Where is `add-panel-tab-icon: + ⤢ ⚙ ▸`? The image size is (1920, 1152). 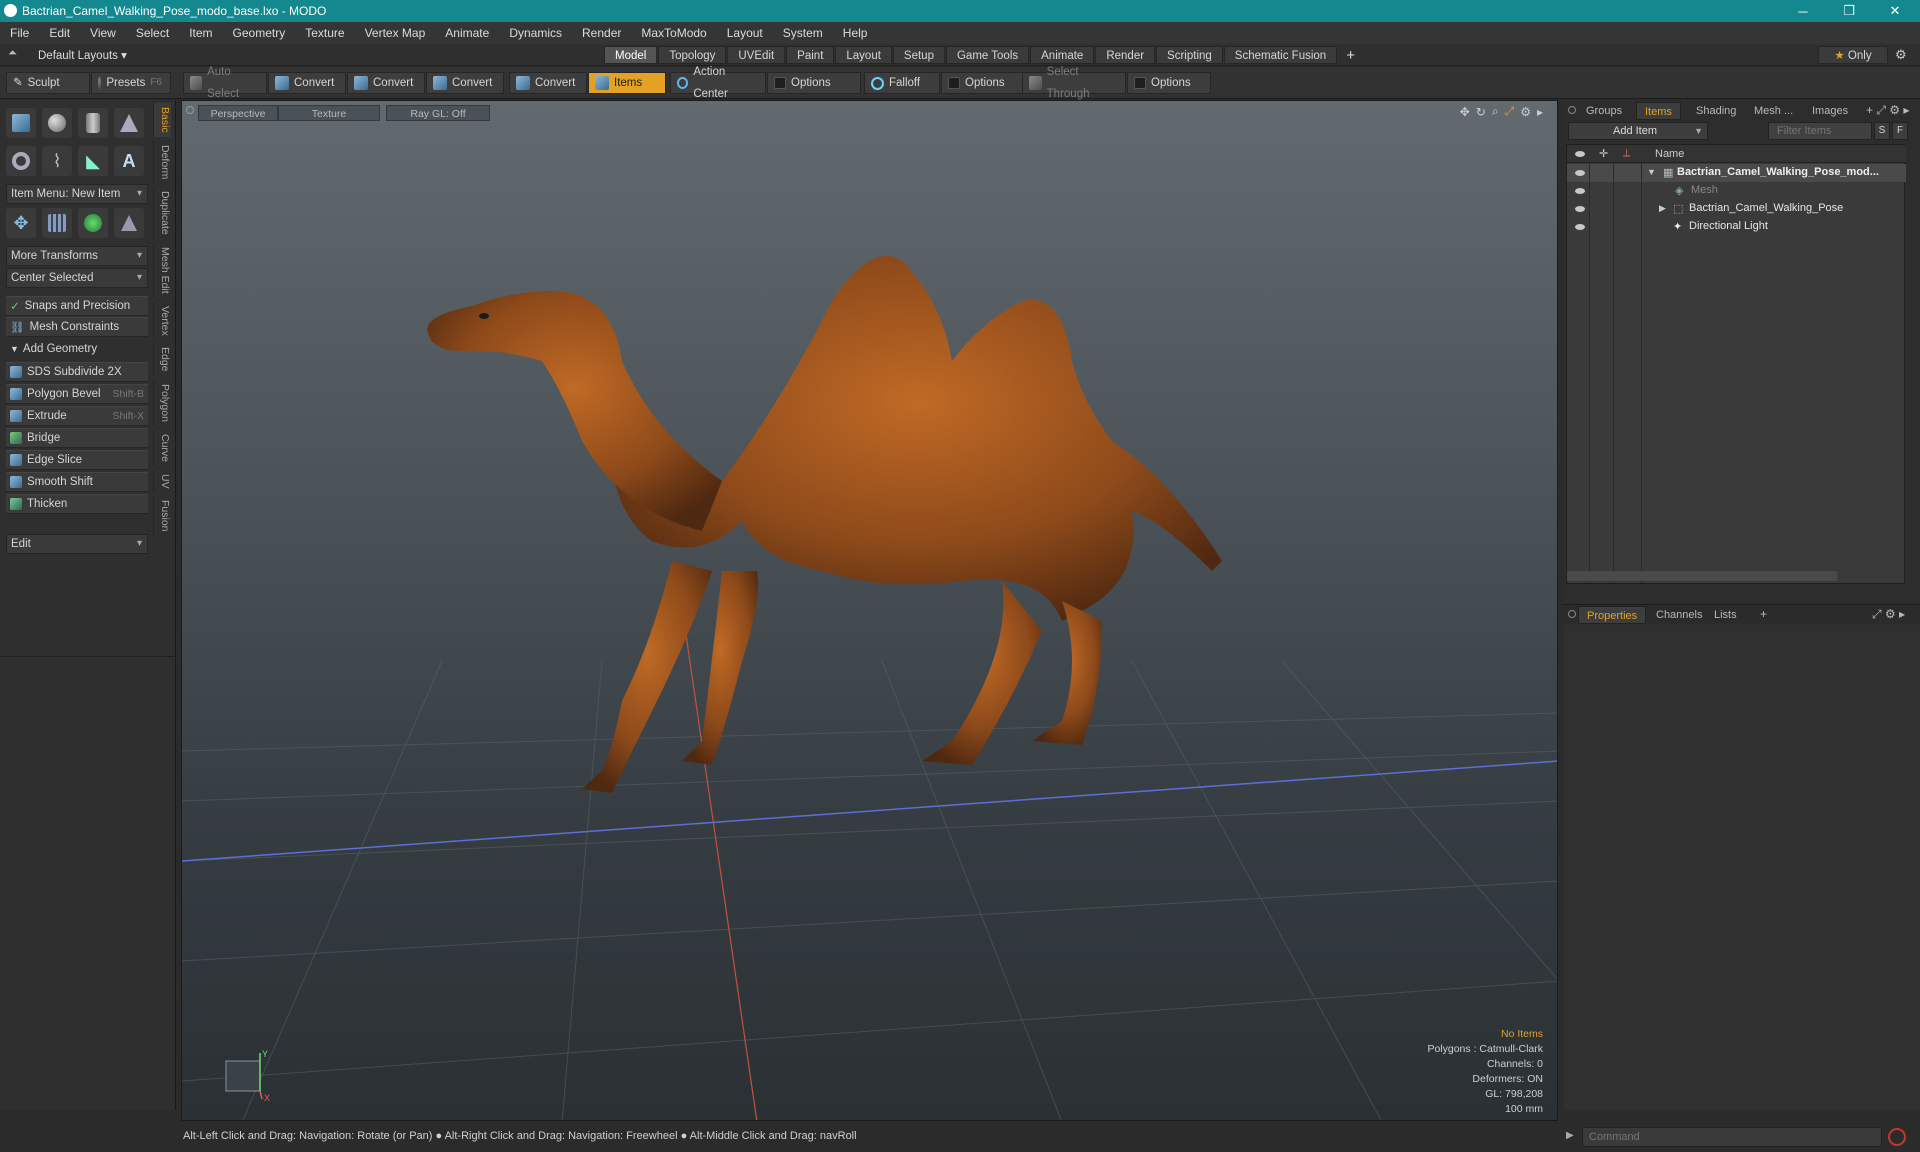
add-panel-tab-icon: + ⤢ ⚙ ▸ is located at coordinates (1887, 110).